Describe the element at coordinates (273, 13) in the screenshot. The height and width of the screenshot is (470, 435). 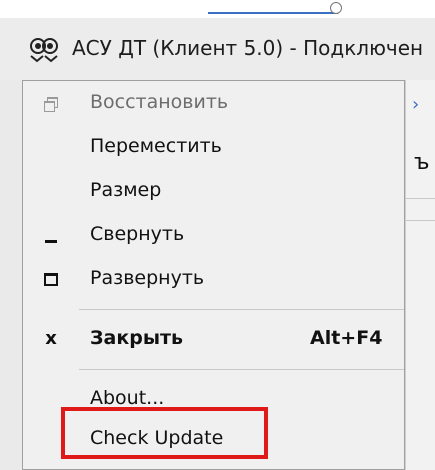
I see `blue-accent-line` at that location.